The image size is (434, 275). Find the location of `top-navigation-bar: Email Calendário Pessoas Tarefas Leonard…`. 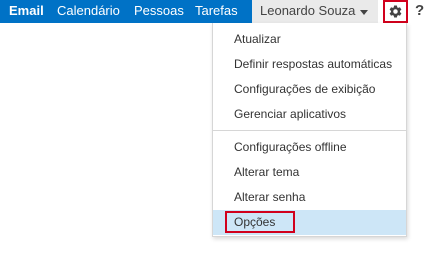

top-navigation-bar: Email Calendário Pessoas Tarefas Leonard… is located at coordinates (217, 11).